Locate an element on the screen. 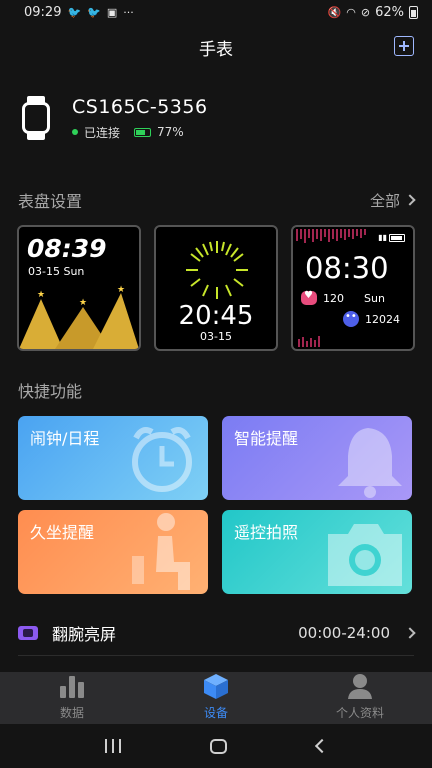  wrist-wake-row: 翻腕亮屏 00:00-24:00 is located at coordinates (217, 633).